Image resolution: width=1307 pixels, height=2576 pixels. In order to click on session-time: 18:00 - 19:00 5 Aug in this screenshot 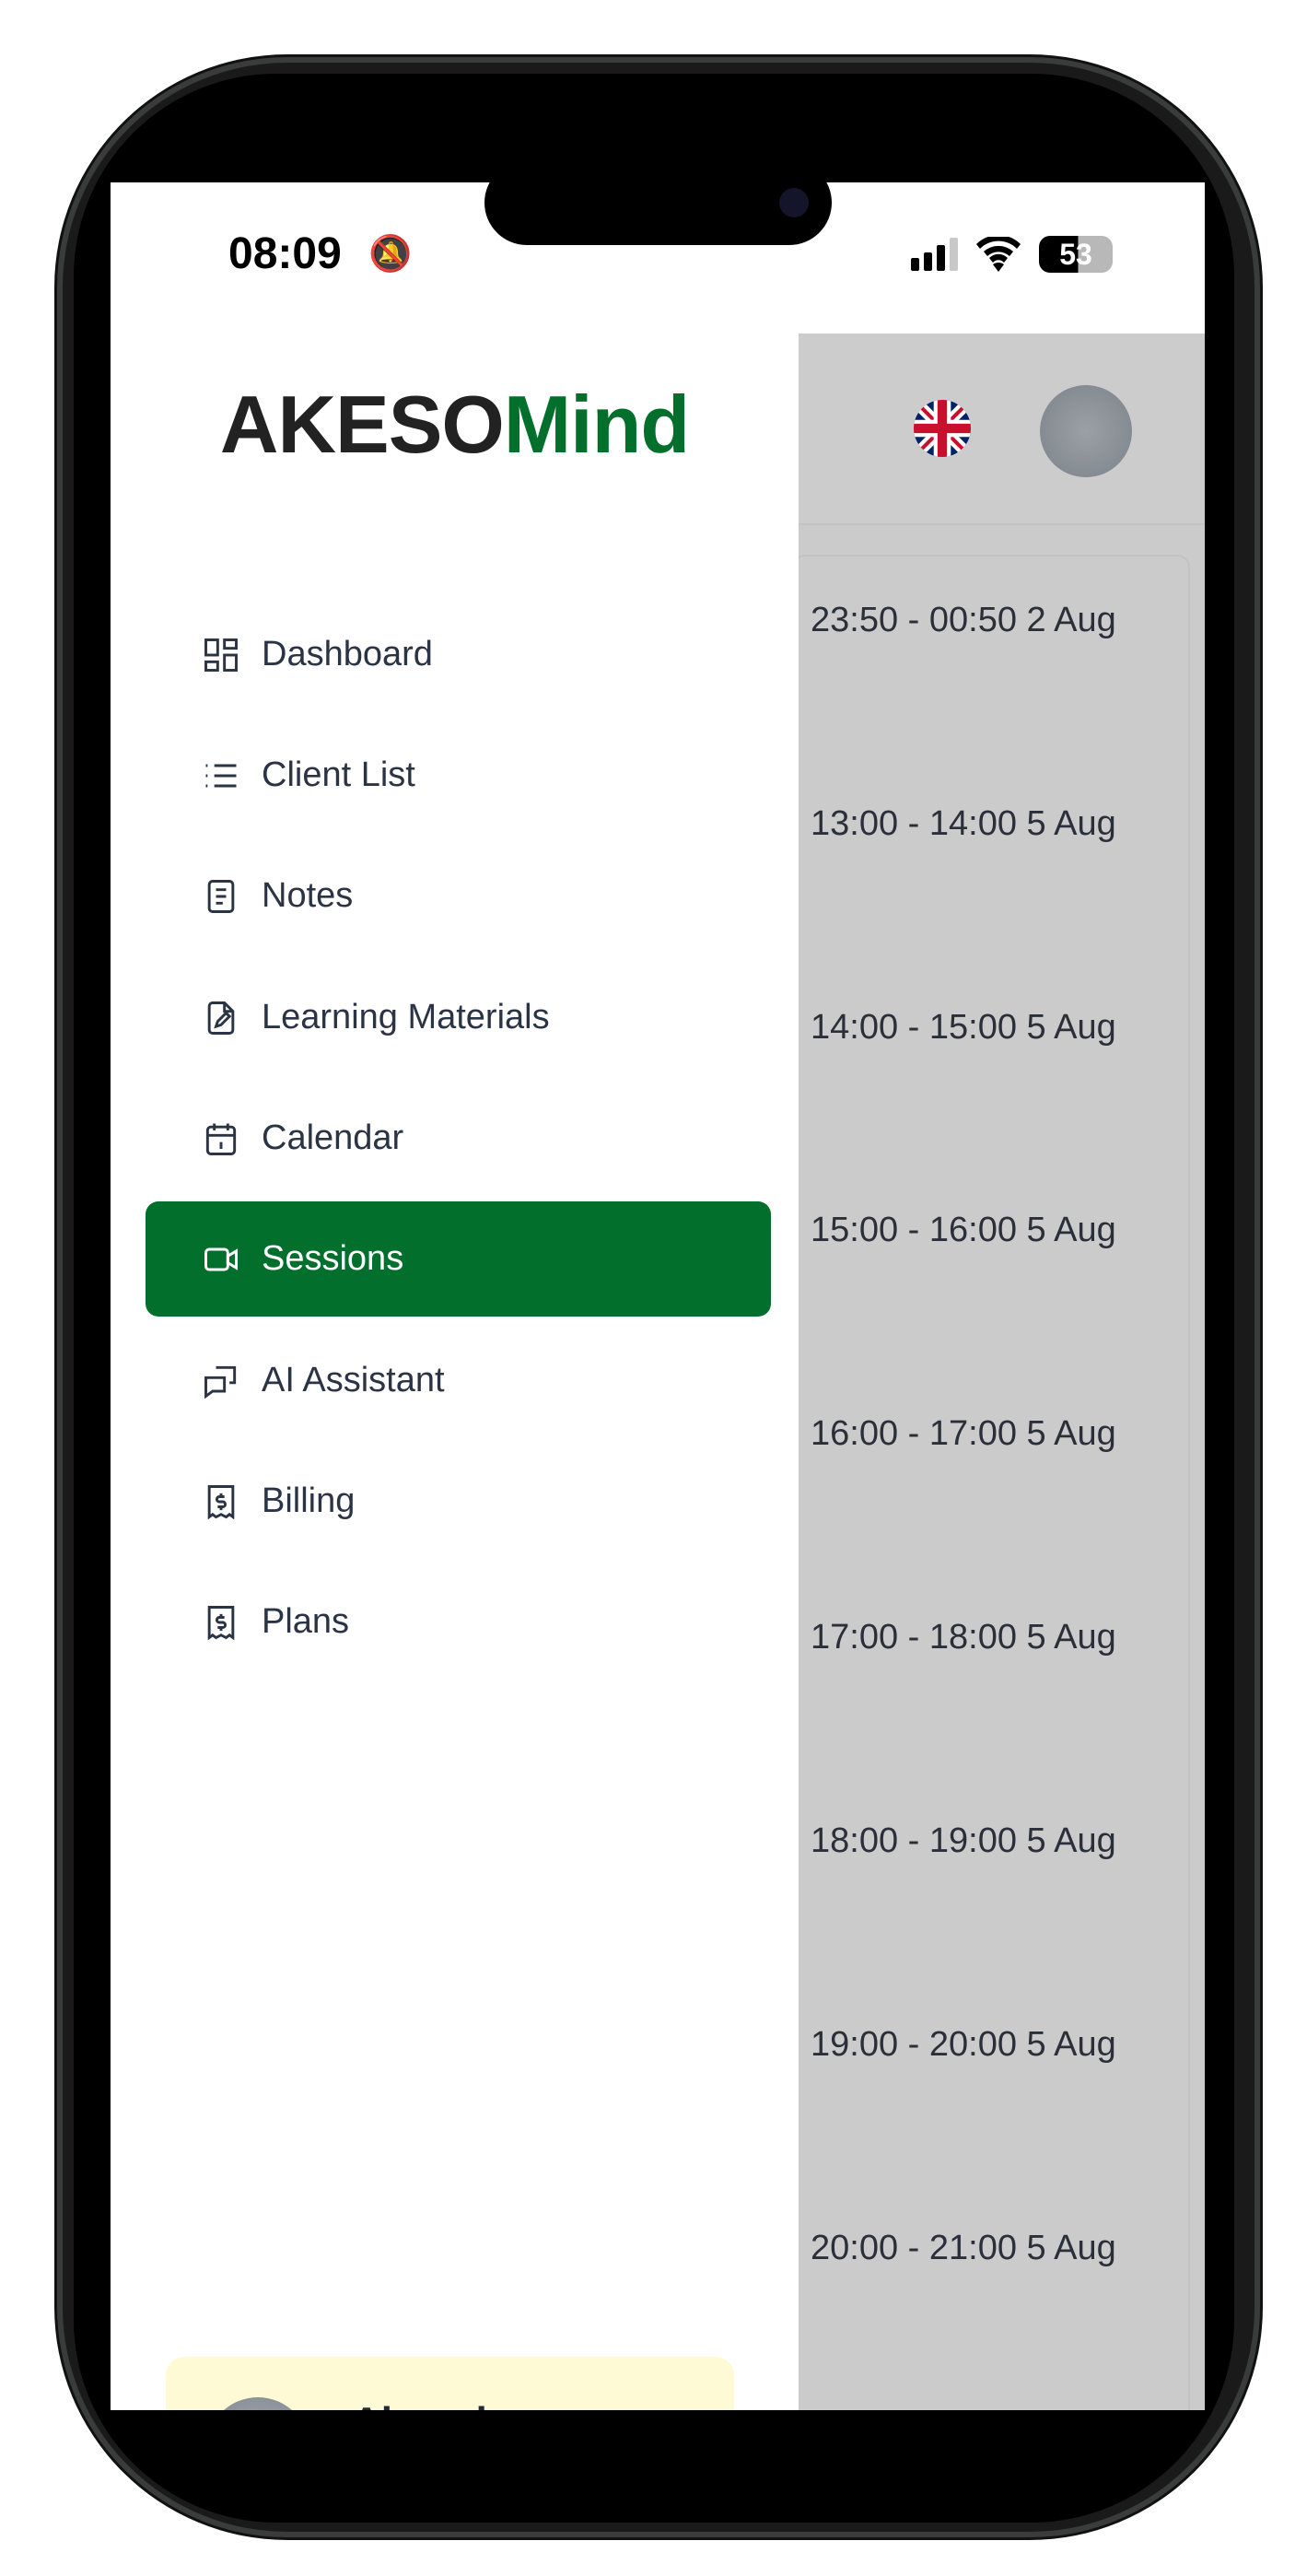, I will do `click(998, 1841)`.